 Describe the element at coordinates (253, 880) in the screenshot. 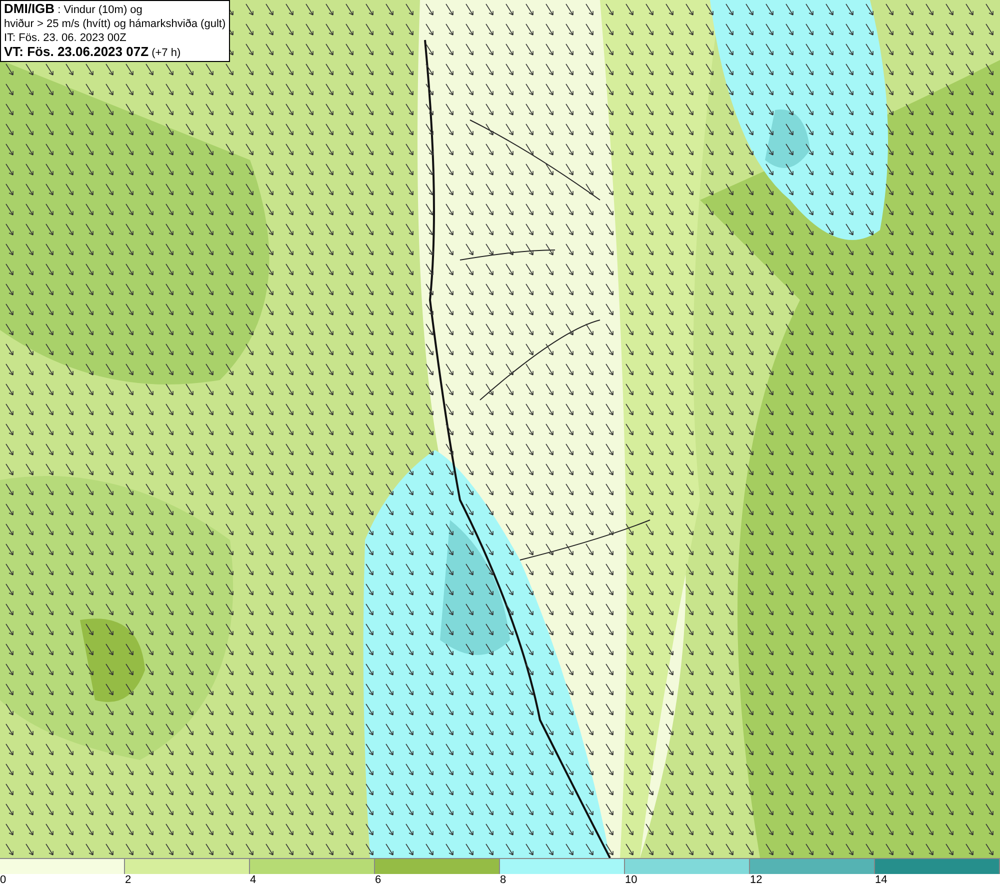

I see `legend-tick-label: 4` at that location.